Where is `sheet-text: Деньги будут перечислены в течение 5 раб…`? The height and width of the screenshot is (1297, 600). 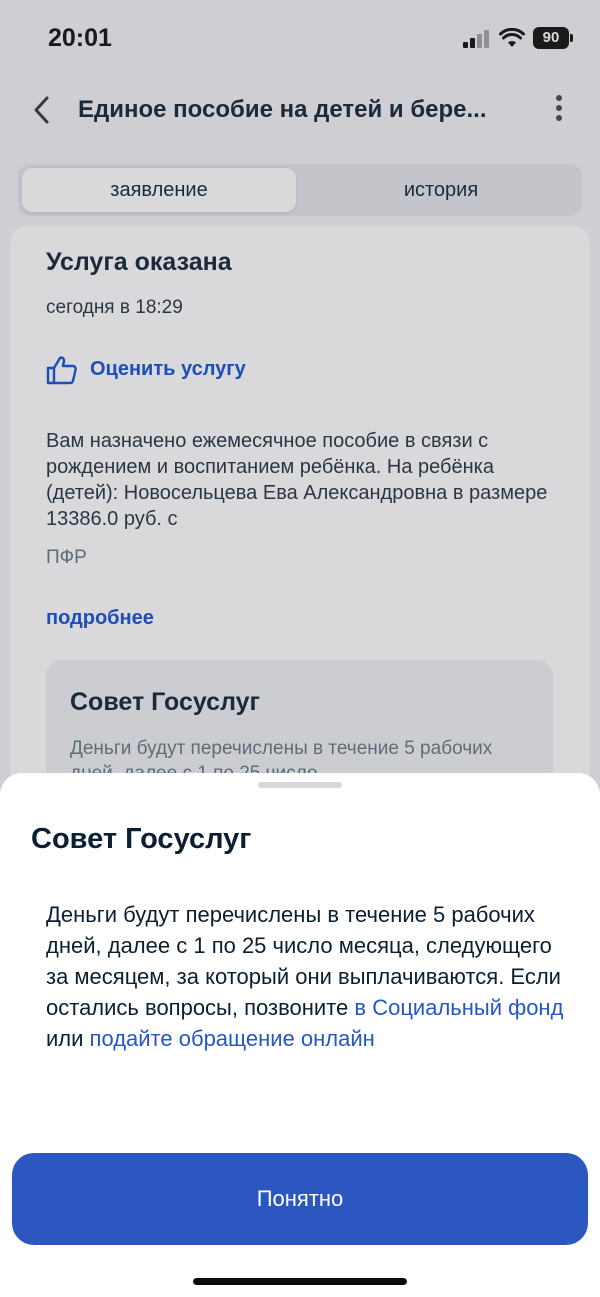 sheet-text: Деньги будут перечислены в течение 5 раб… is located at coordinates (306, 976).